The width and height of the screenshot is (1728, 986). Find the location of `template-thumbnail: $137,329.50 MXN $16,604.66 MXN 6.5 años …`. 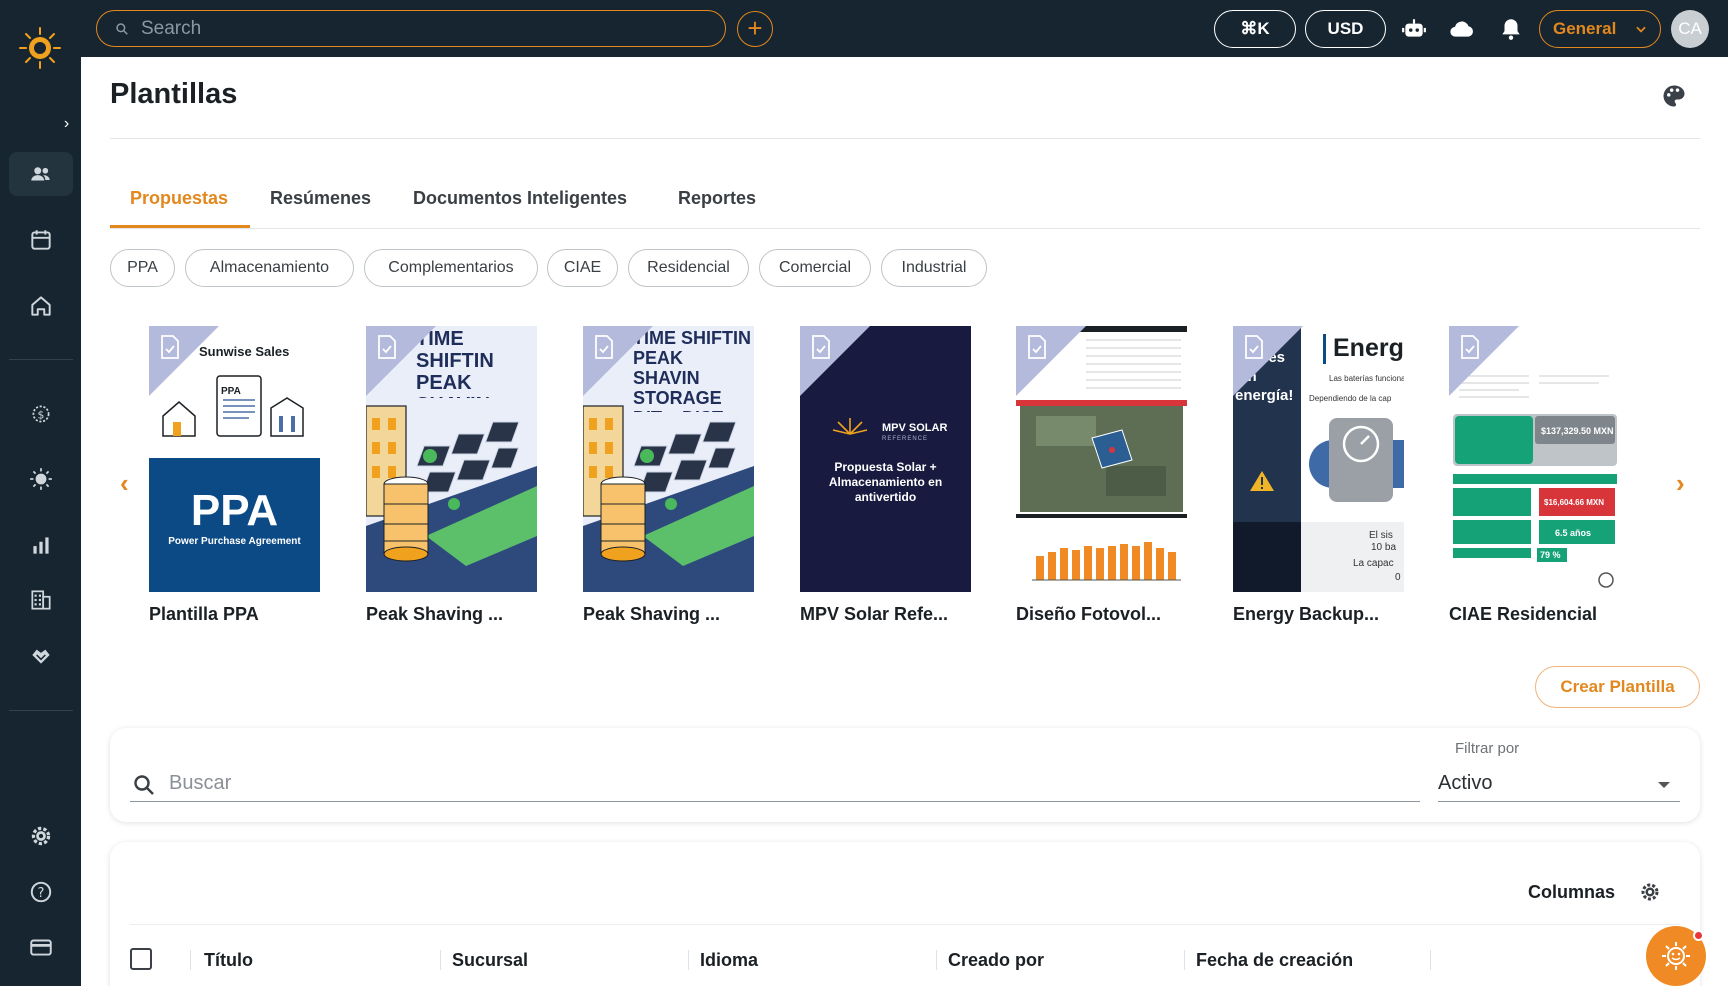

template-thumbnail: $137,329.50 MXN $16,604.66 MXN 6.5 años … is located at coordinates (1534, 459).